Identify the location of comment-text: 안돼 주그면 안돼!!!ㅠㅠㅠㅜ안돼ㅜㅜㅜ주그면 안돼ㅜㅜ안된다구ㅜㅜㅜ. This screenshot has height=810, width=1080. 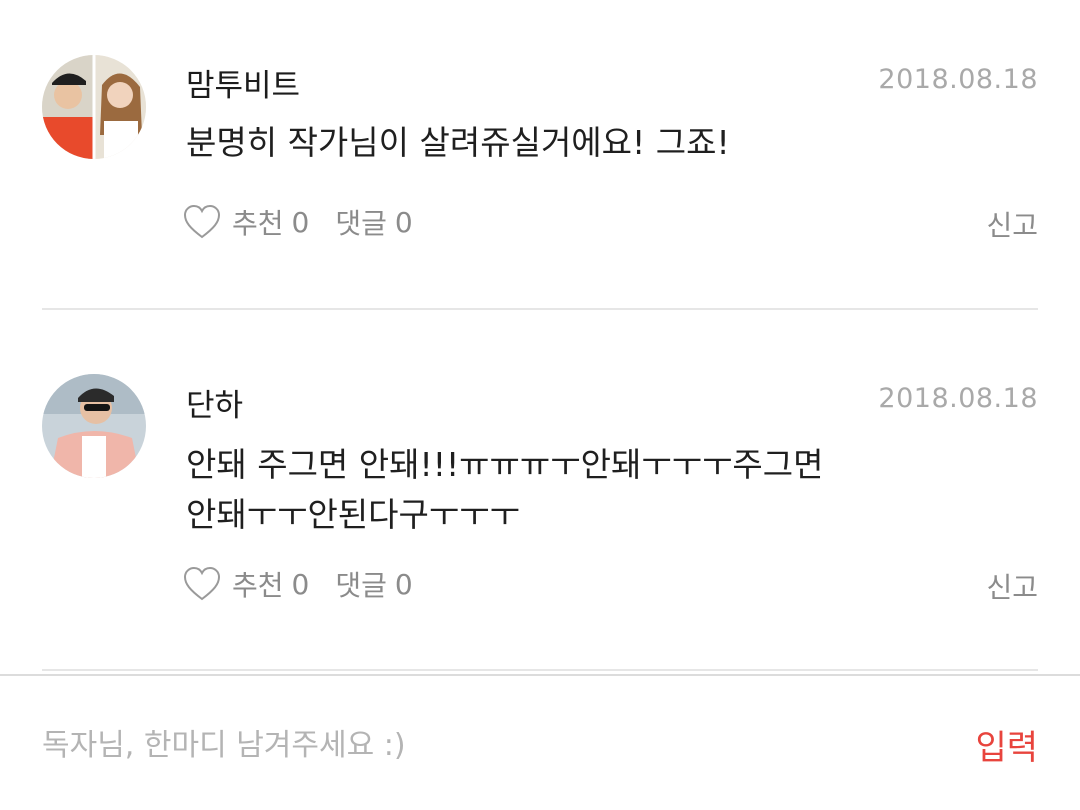
(566, 490).